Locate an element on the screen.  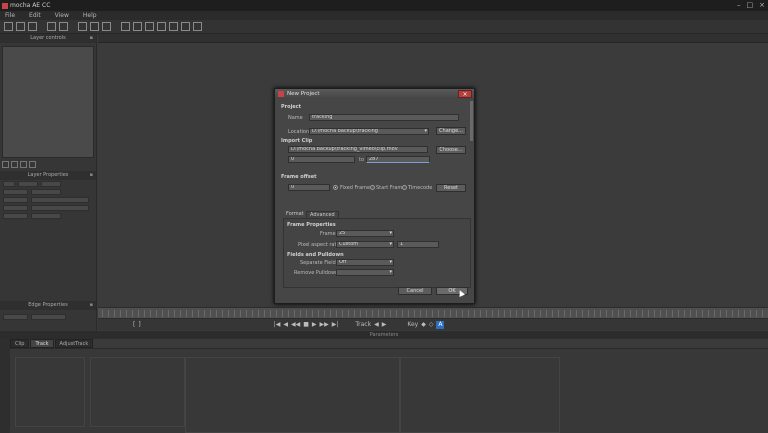
timeline is located at coordinates (433, 313).